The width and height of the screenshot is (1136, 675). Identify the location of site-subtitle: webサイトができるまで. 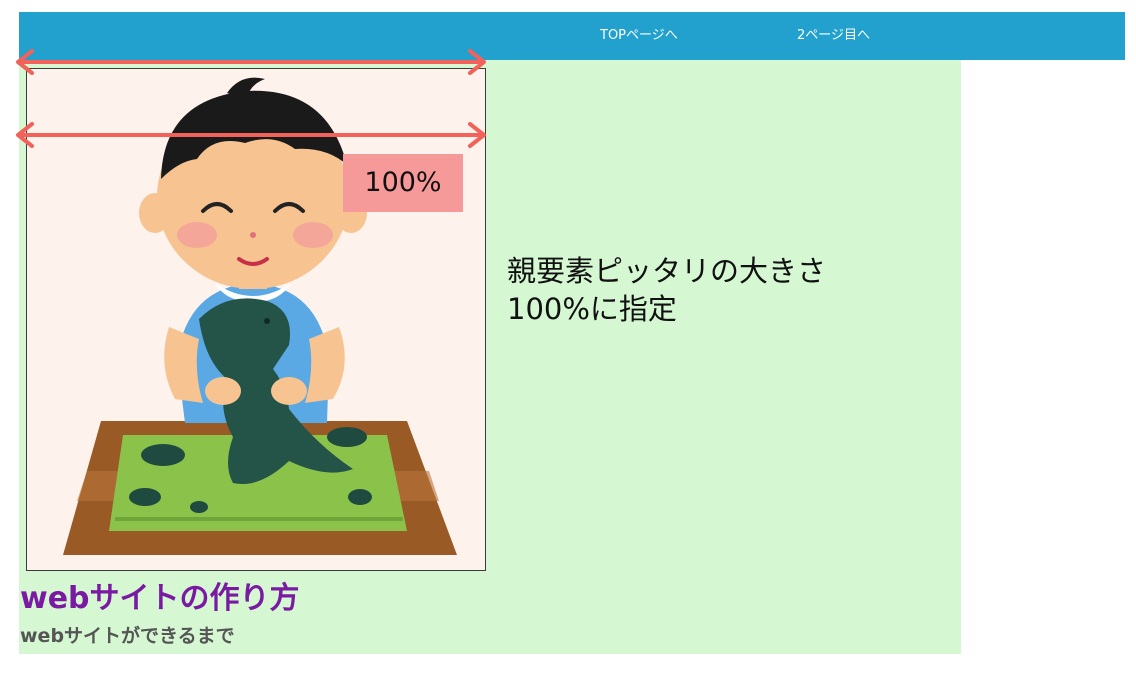
(127, 636).